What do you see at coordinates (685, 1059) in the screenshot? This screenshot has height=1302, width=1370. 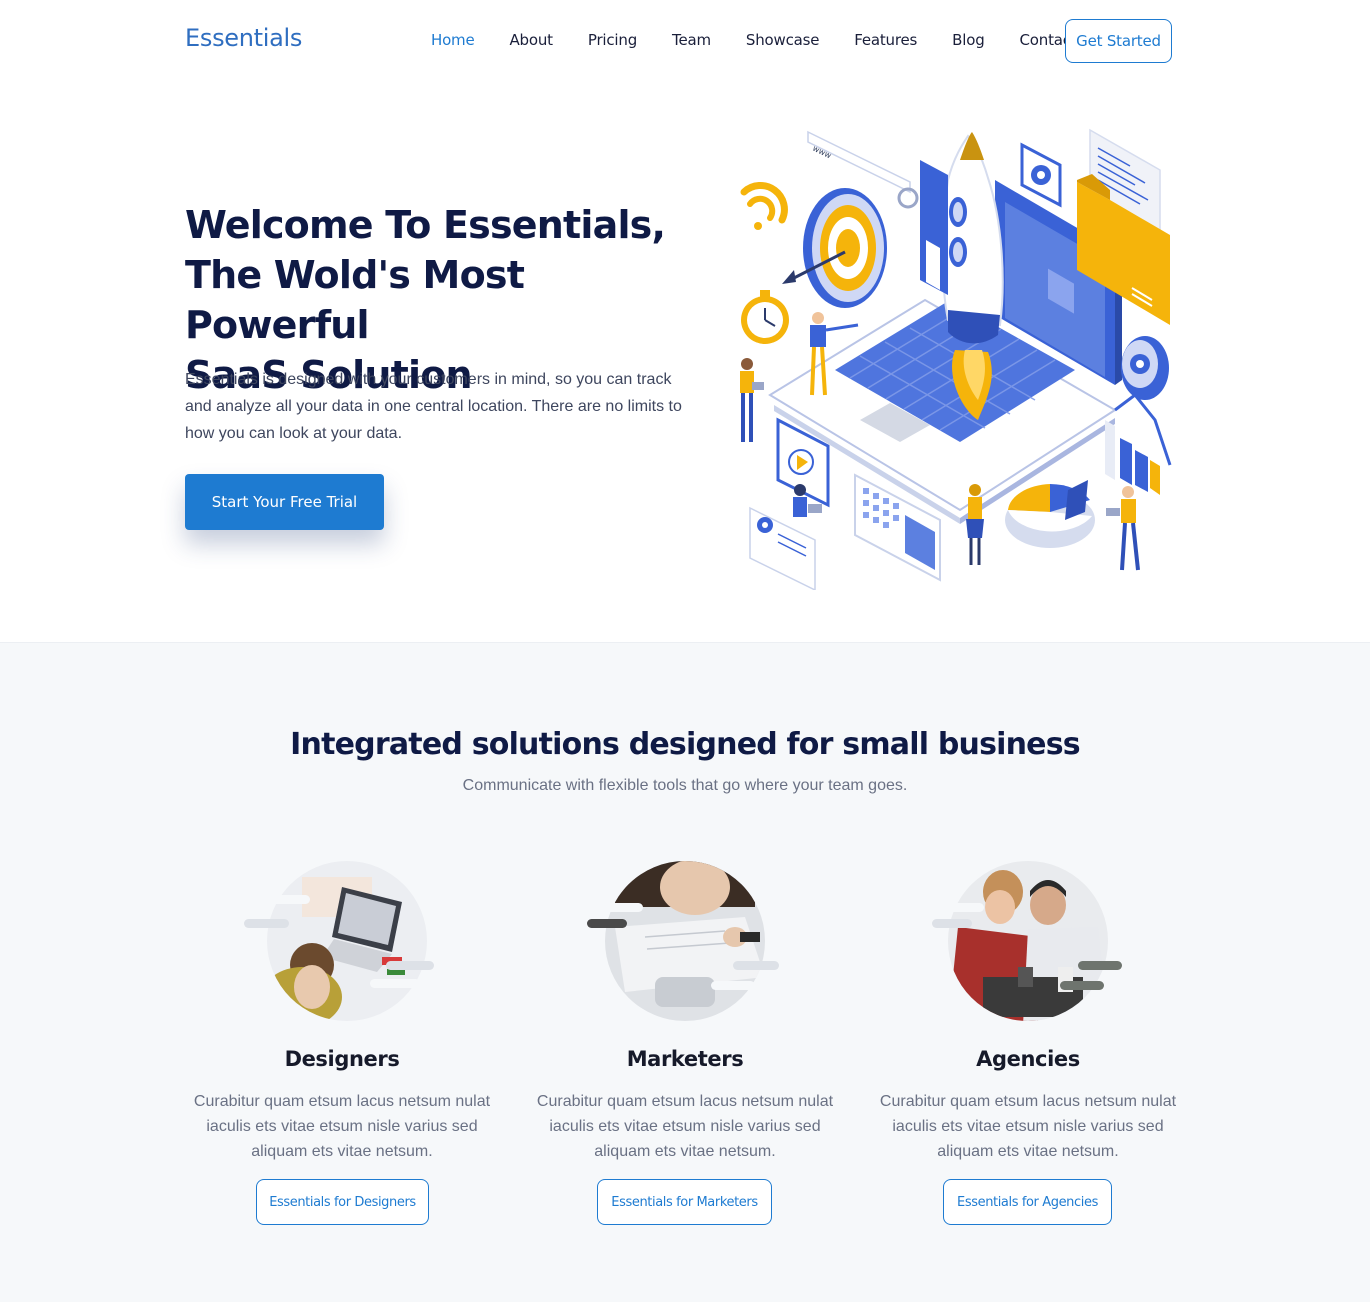 I see `card-title: Marketers` at bounding box center [685, 1059].